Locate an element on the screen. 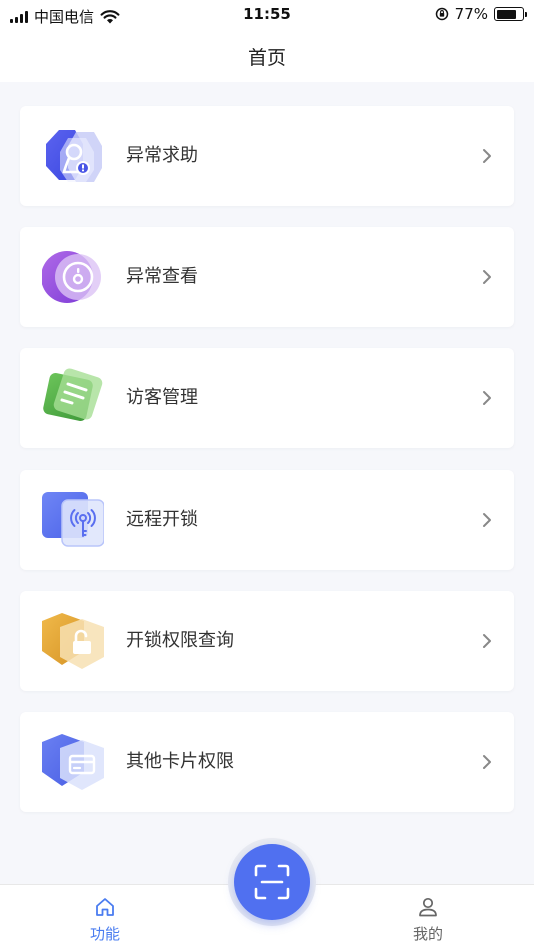 The image size is (534, 950). menu-item-unlock-permission: 开锁权限查询 is located at coordinates (267, 640).